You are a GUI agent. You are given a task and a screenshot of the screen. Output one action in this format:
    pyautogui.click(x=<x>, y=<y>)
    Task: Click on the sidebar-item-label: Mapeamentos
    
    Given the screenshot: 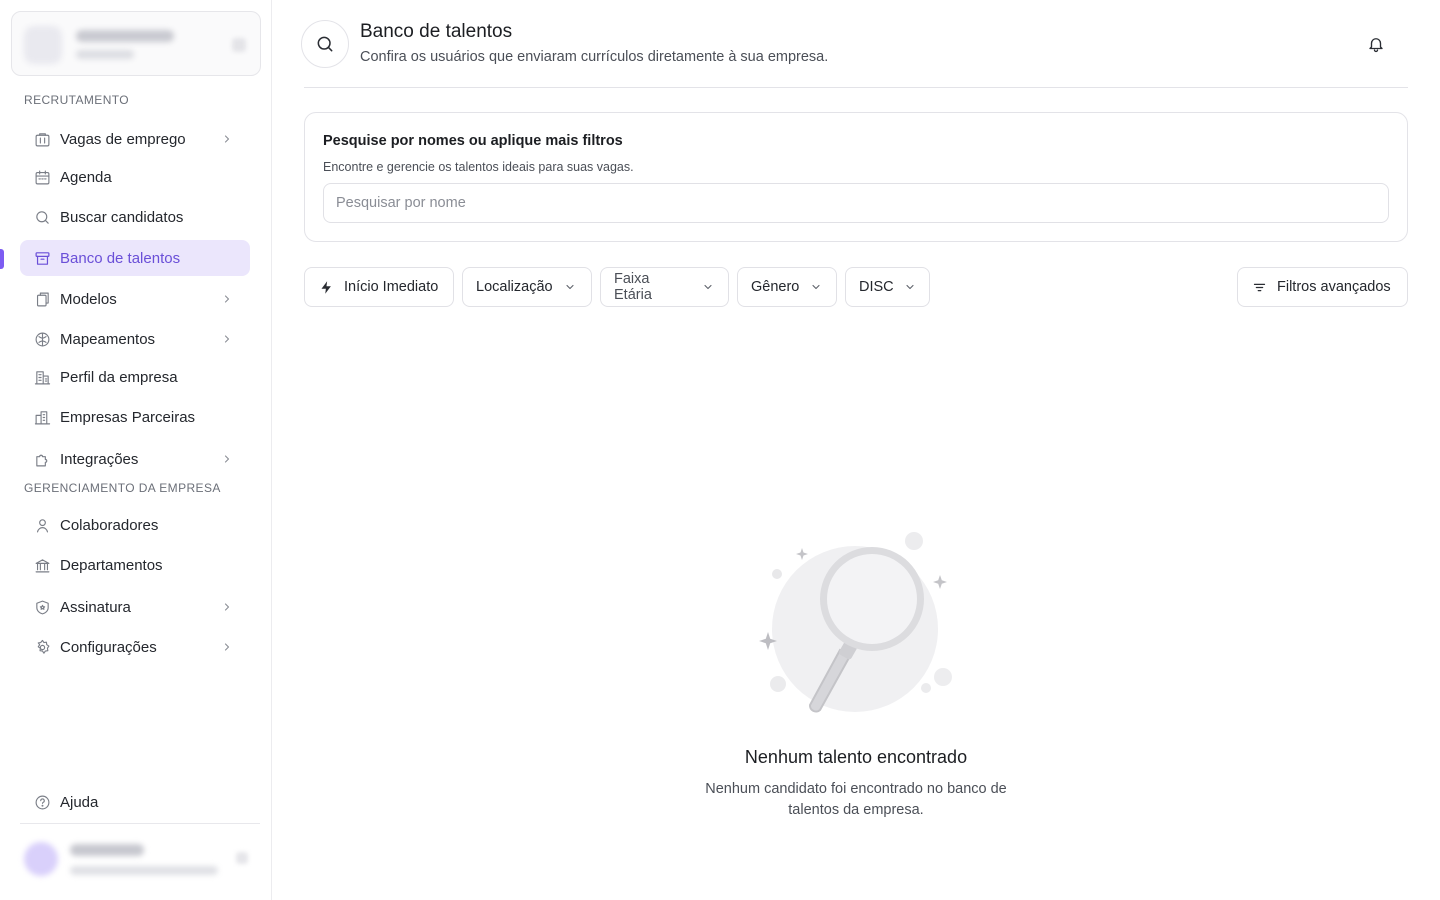 What is the action you would take?
    pyautogui.click(x=108, y=339)
    